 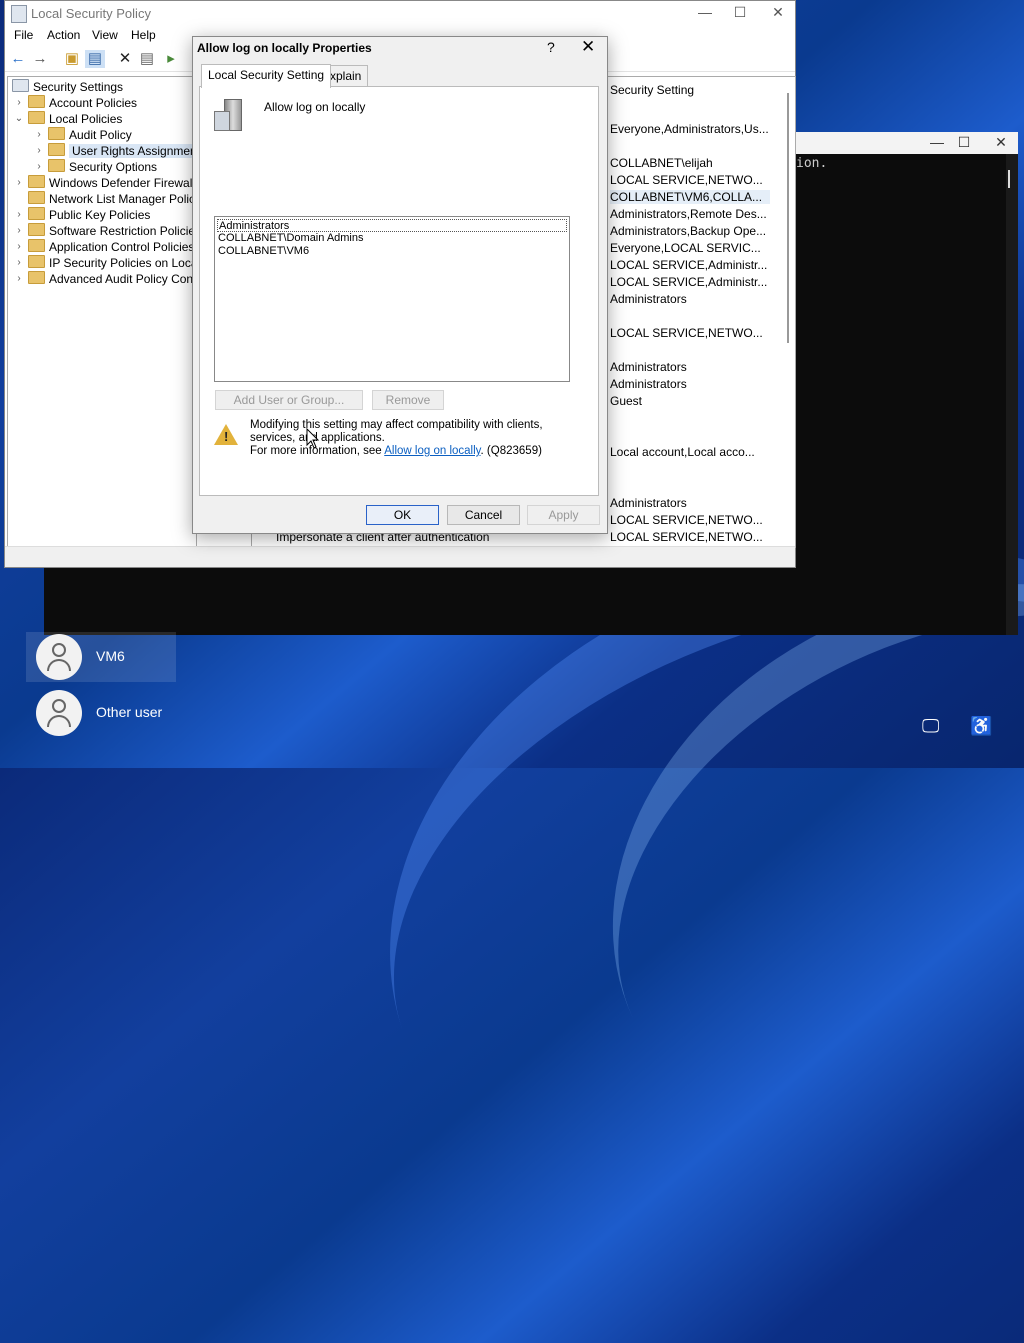 What do you see at coordinates (652, 90) in the screenshot?
I see `column-header-security-setting: Security Setting` at bounding box center [652, 90].